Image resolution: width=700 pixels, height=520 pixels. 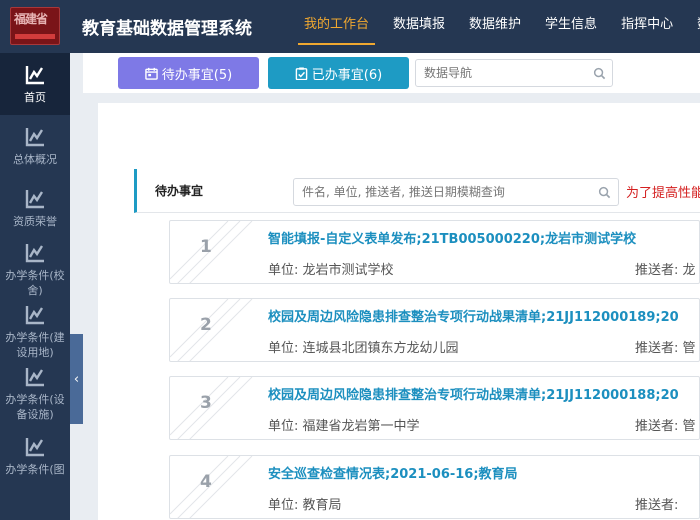 I want to click on calendar-icon, so click(x=151, y=73).